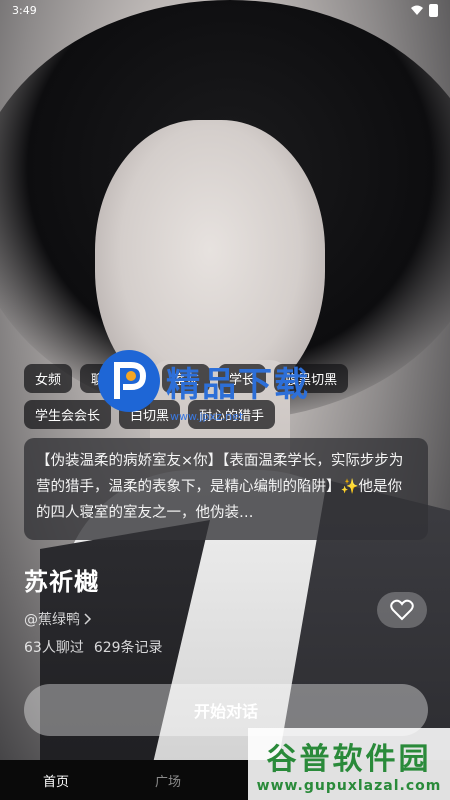 The height and width of the screenshot is (800, 450). I want to click on record-count: 629条记录, so click(128, 648).